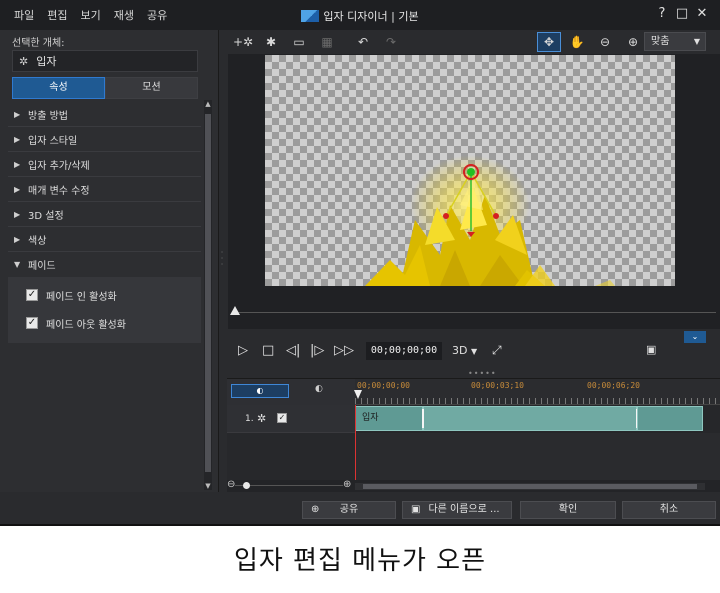 Image resolution: width=720 pixels, height=593 pixels. I want to click on track-lane: 입자, so click(537, 419).